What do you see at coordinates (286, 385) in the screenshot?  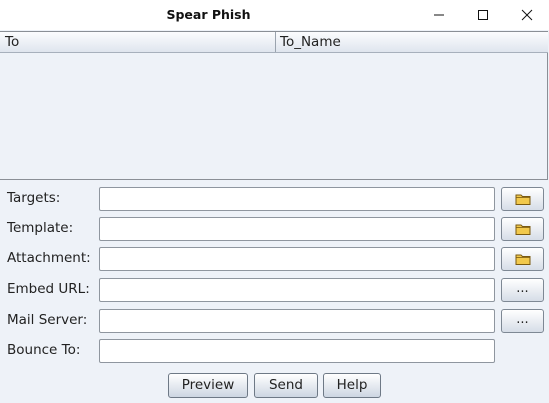 I see `send-button: Send` at bounding box center [286, 385].